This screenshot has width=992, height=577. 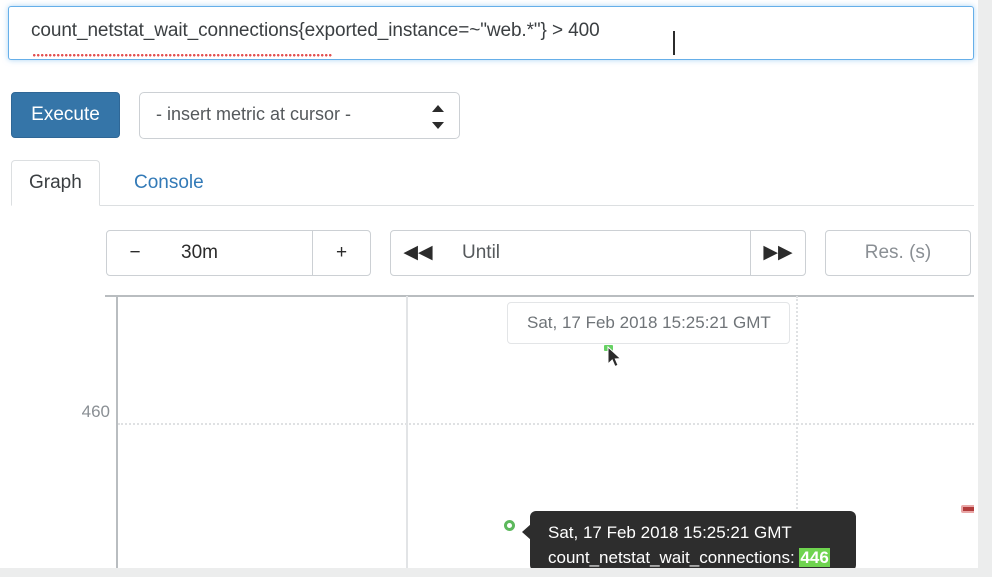 What do you see at coordinates (169, 183) in the screenshot?
I see `tab-console: Console` at bounding box center [169, 183].